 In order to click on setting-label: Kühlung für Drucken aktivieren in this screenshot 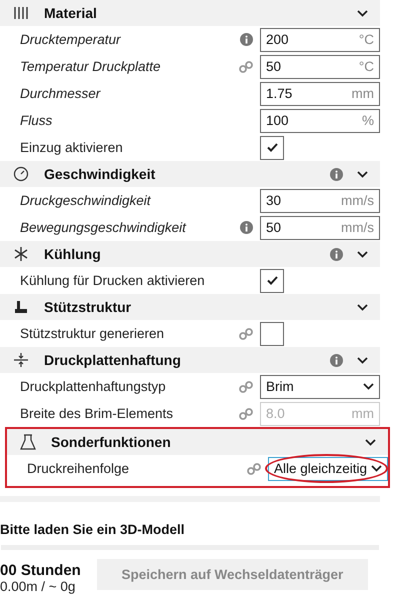, I will do `click(113, 280)`.